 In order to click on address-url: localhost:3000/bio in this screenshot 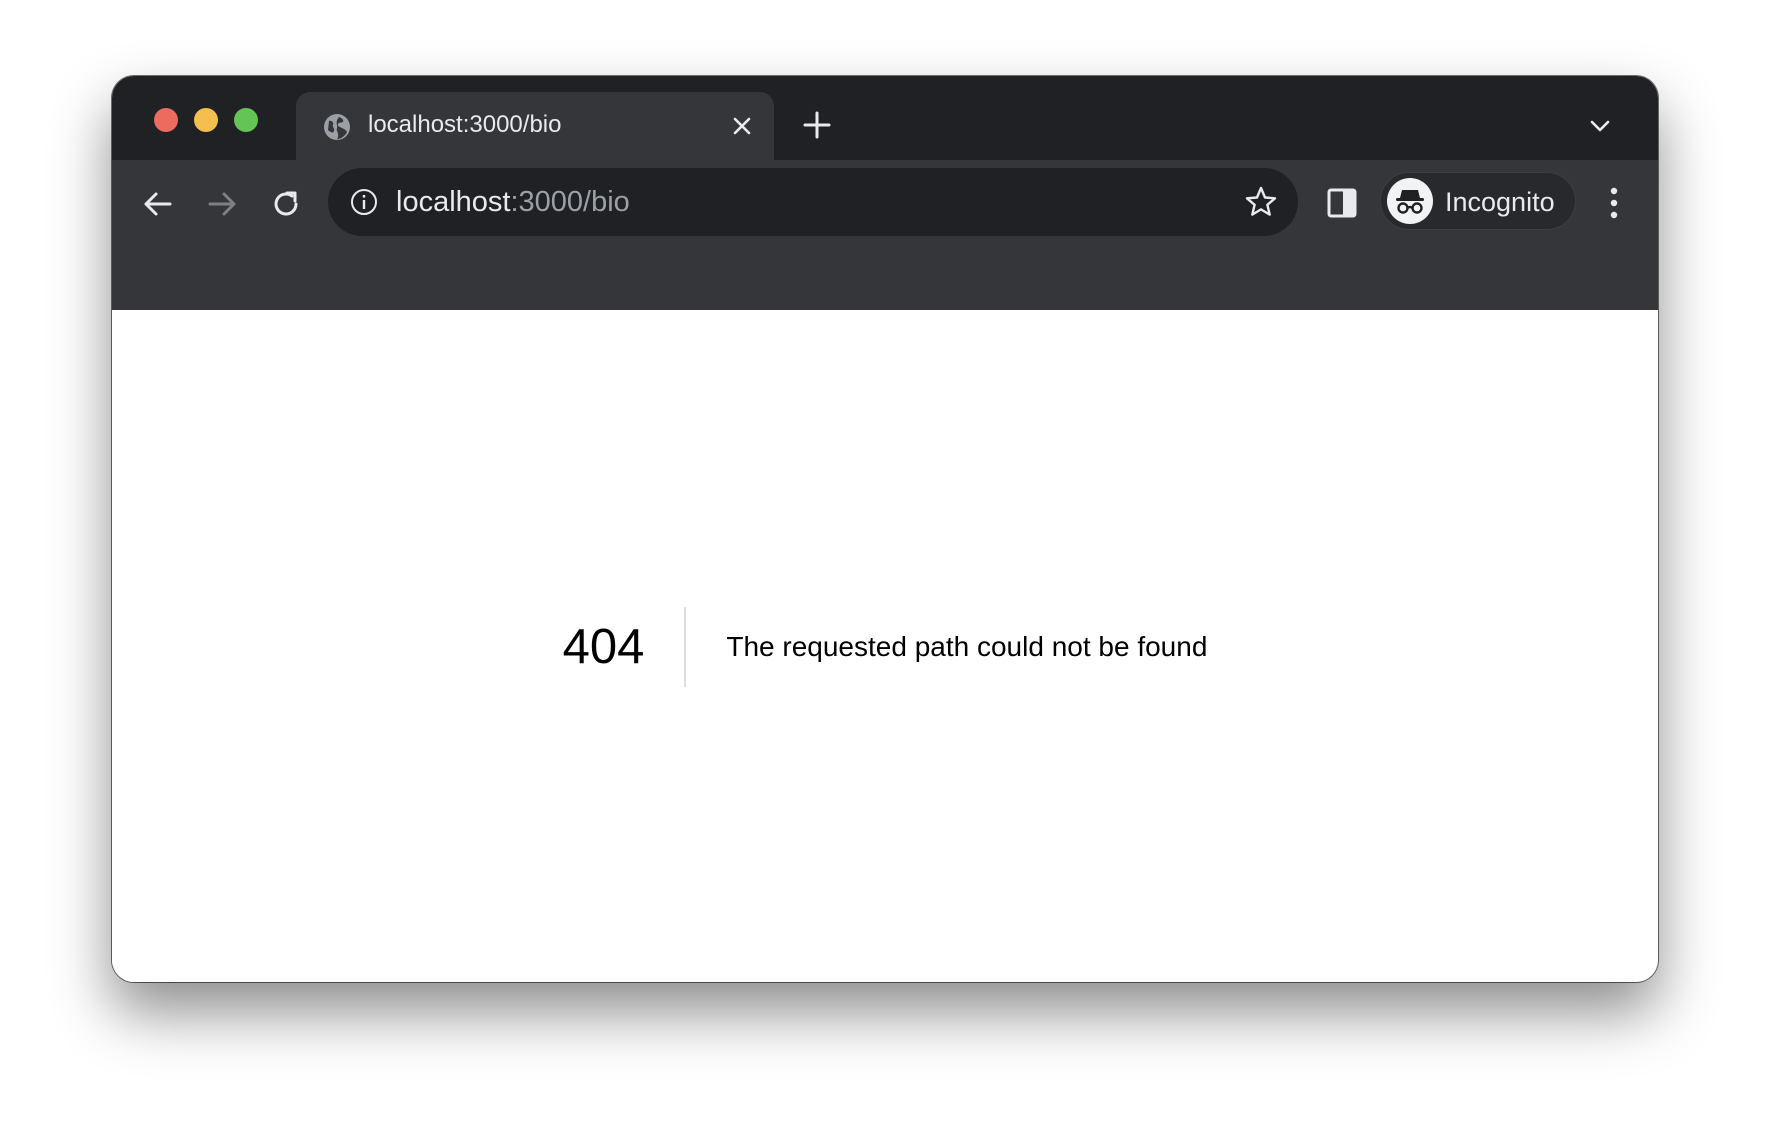, I will do `click(513, 202)`.